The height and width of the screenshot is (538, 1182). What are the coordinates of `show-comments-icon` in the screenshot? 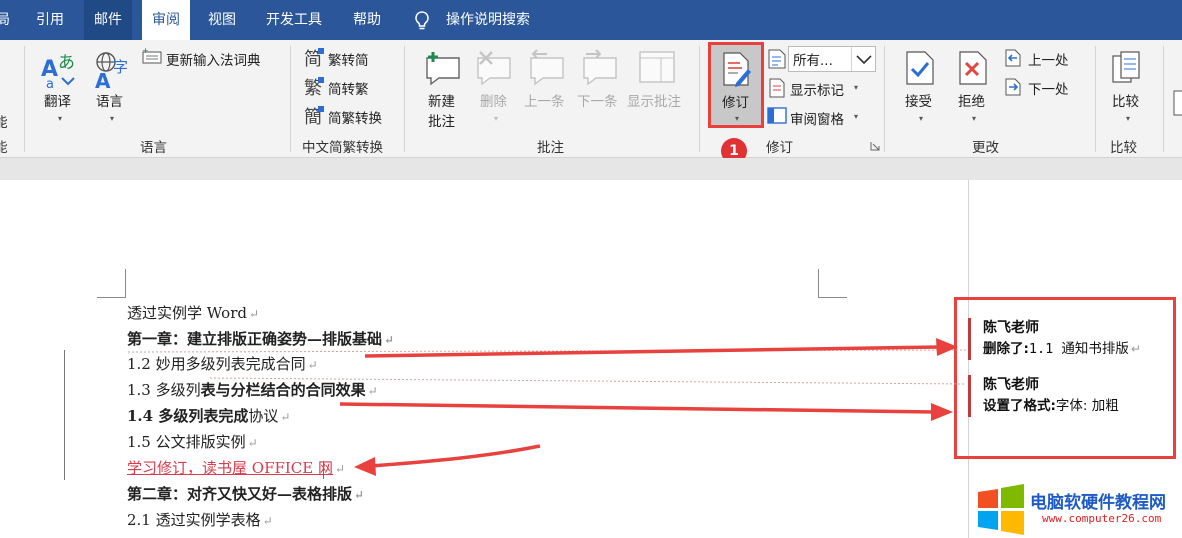 It's located at (657, 68).